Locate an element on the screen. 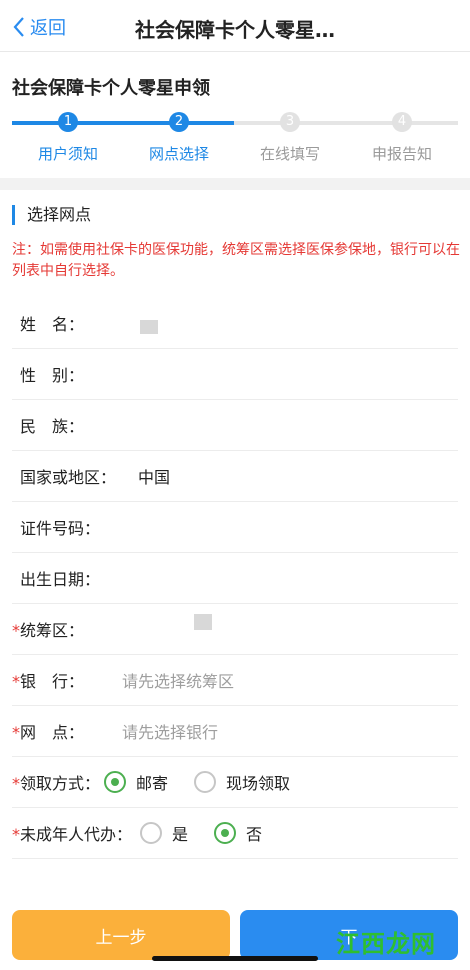 Image resolution: width=470 pixels, height=970 pixels. name-row: 姓 名： is located at coordinates (235, 323).